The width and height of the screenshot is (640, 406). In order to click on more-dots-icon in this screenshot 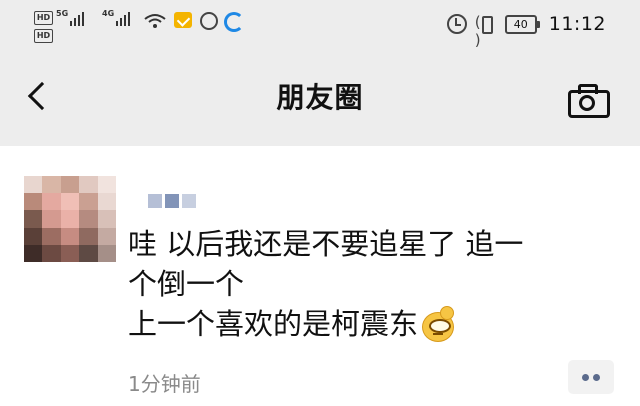, I will do `click(591, 377)`.